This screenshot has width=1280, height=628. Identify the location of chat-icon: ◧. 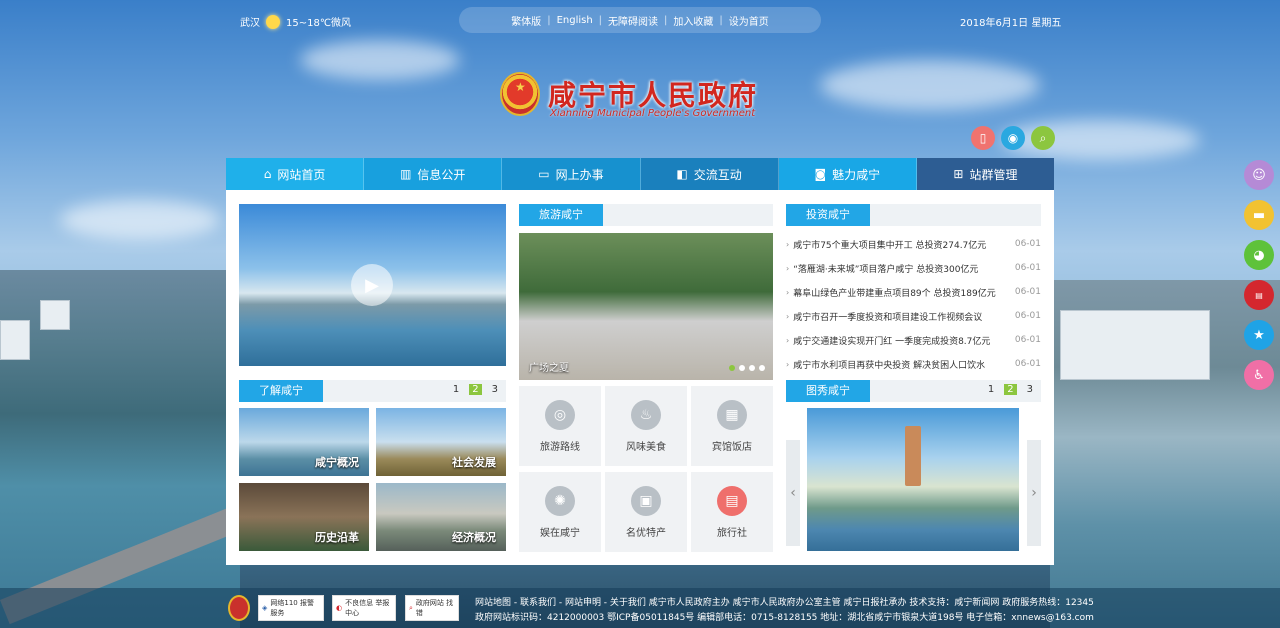
(682, 174).